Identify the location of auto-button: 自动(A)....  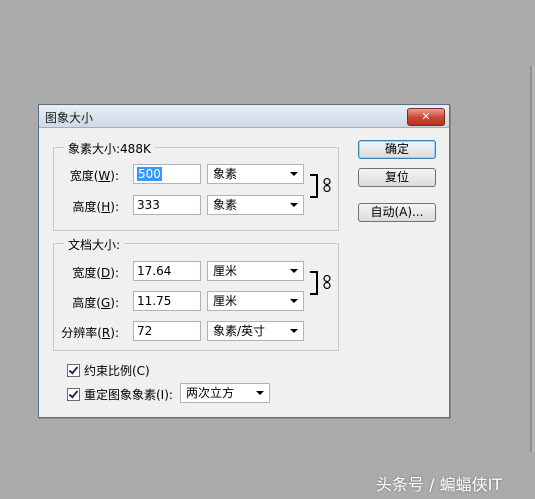
(397, 212).